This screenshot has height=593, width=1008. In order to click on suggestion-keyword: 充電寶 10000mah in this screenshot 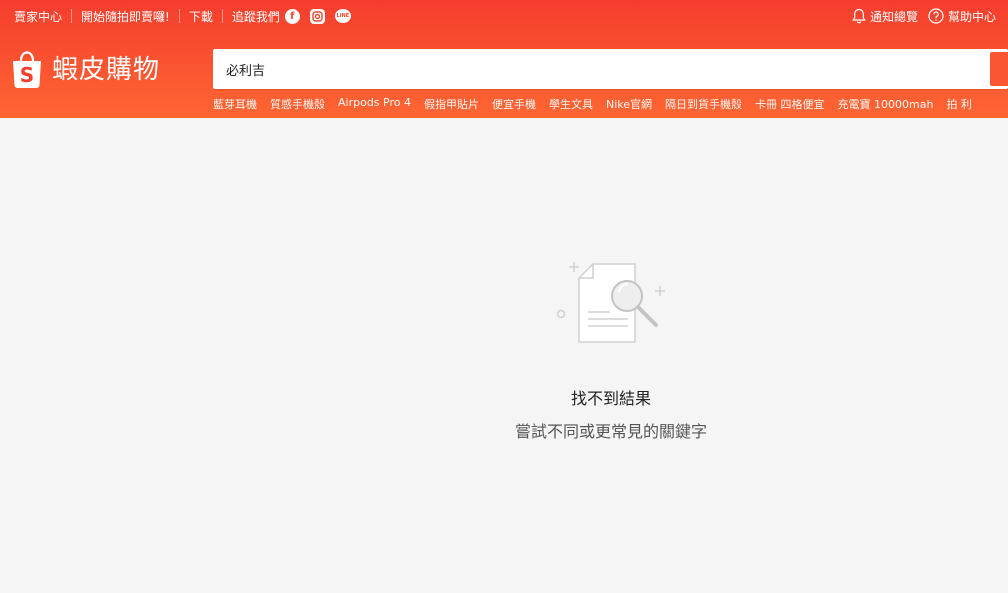, I will do `click(886, 104)`.